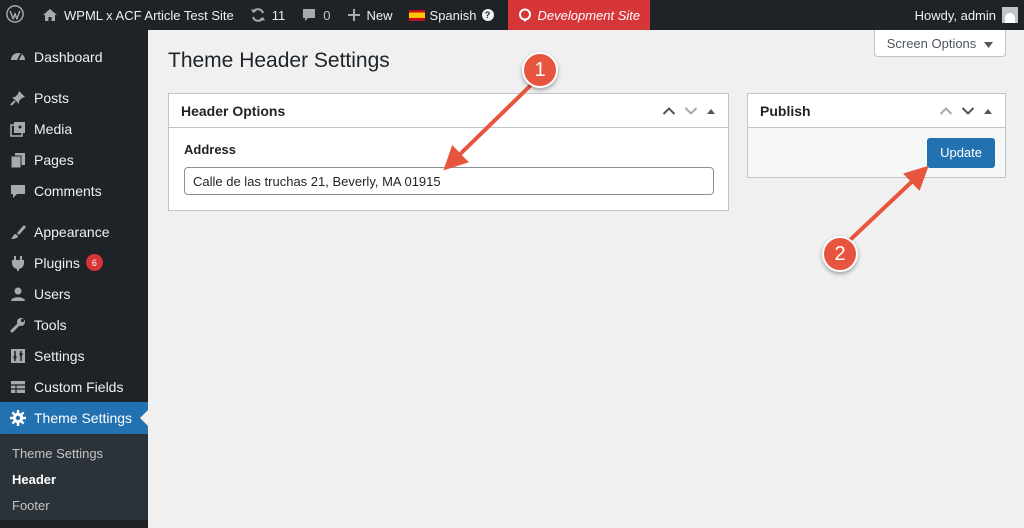 The height and width of the screenshot is (528, 1024). What do you see at coordinates (540, 70) in the screenshot?
I see `annotation-step-1: 1` at bounding box center [540, 70].